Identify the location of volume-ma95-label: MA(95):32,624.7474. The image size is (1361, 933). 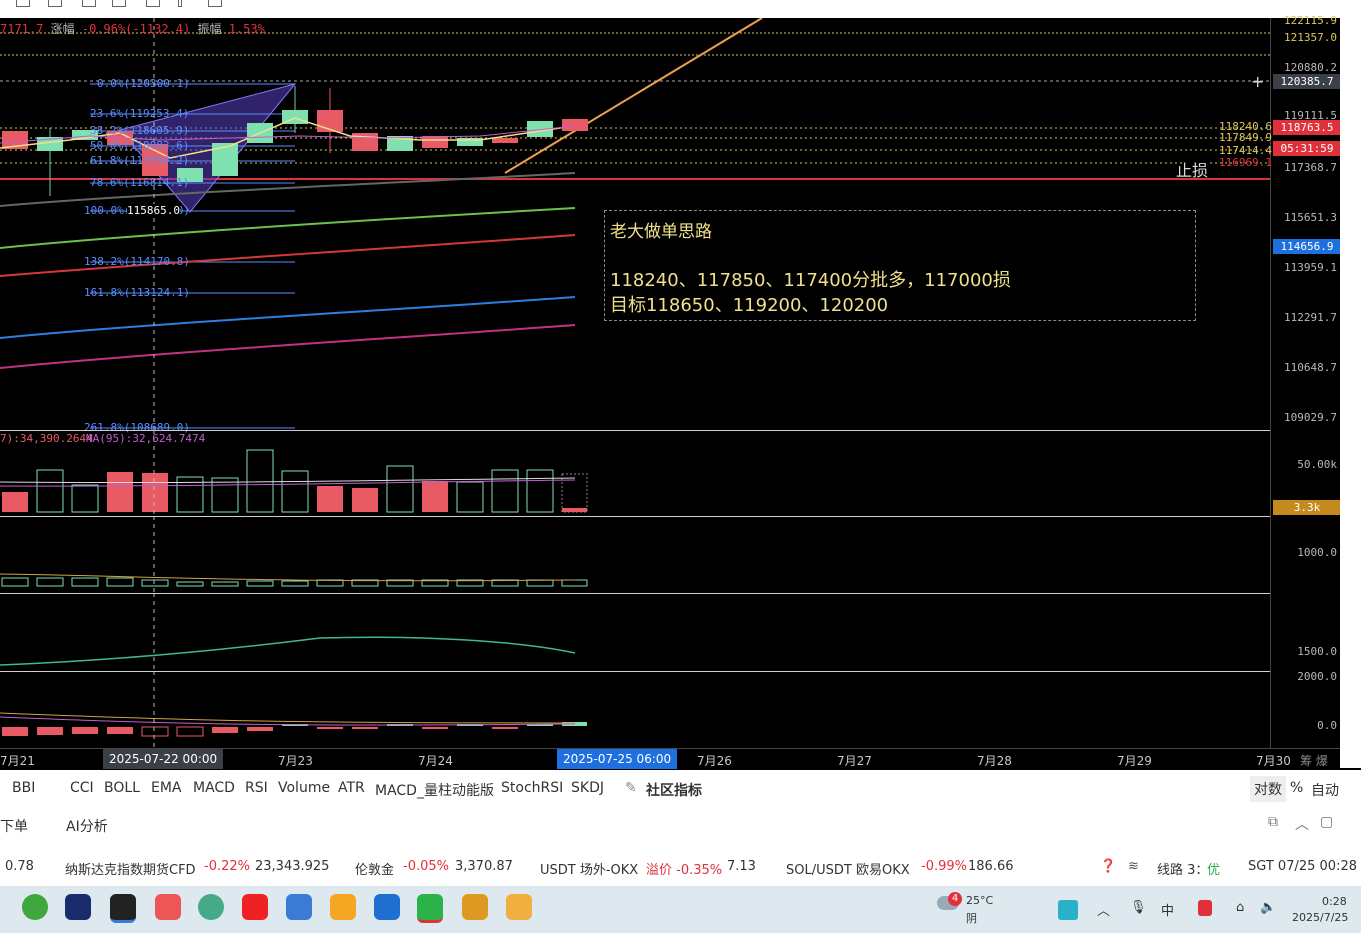
(146, 438).